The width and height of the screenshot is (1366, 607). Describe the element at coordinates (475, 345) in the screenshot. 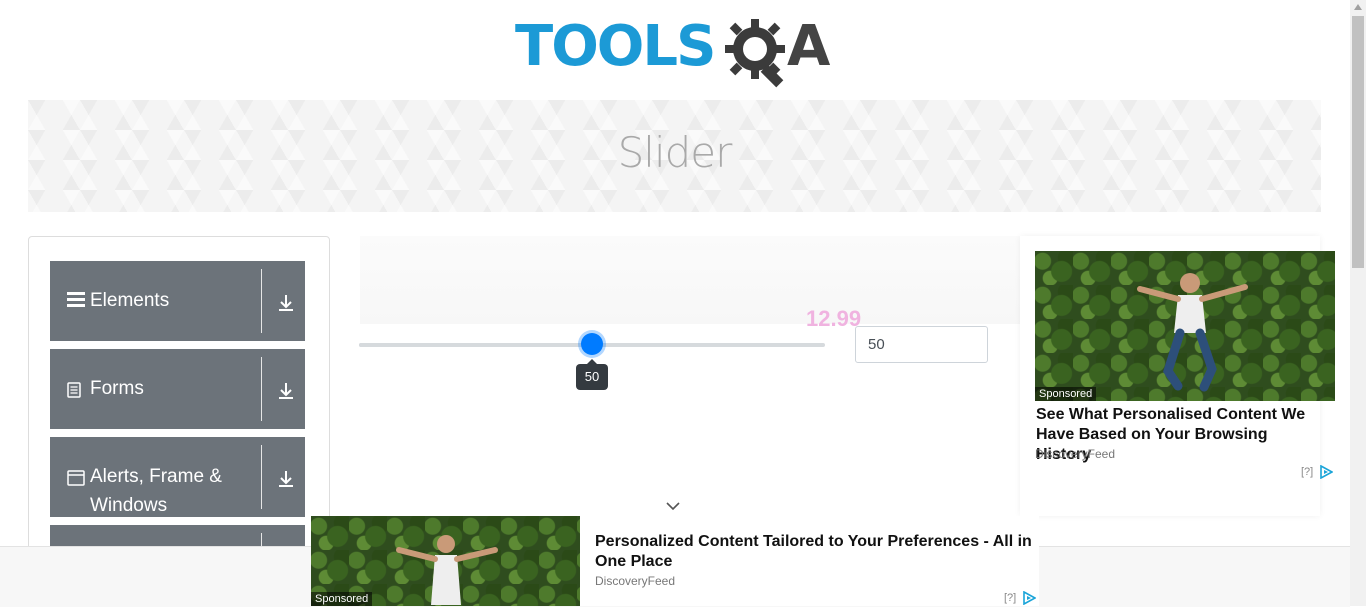

I see `slider-fill` at that location.